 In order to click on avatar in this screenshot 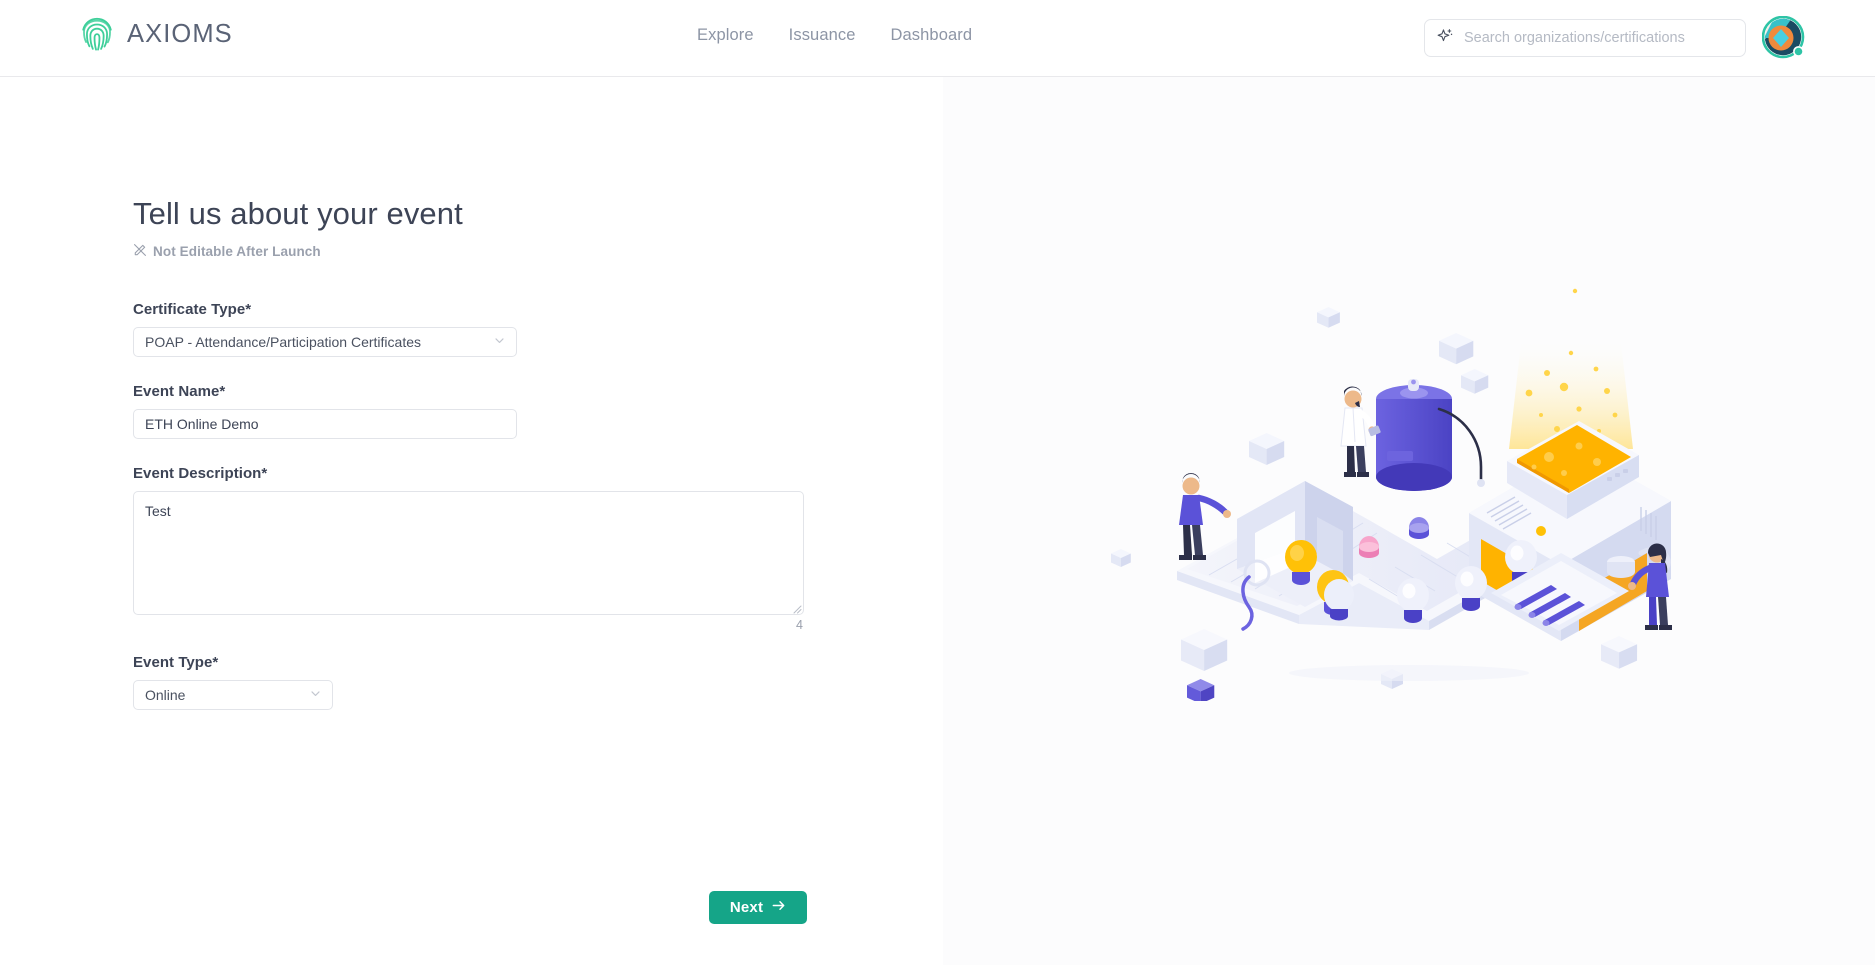, I will do `click(1783, 37)`.